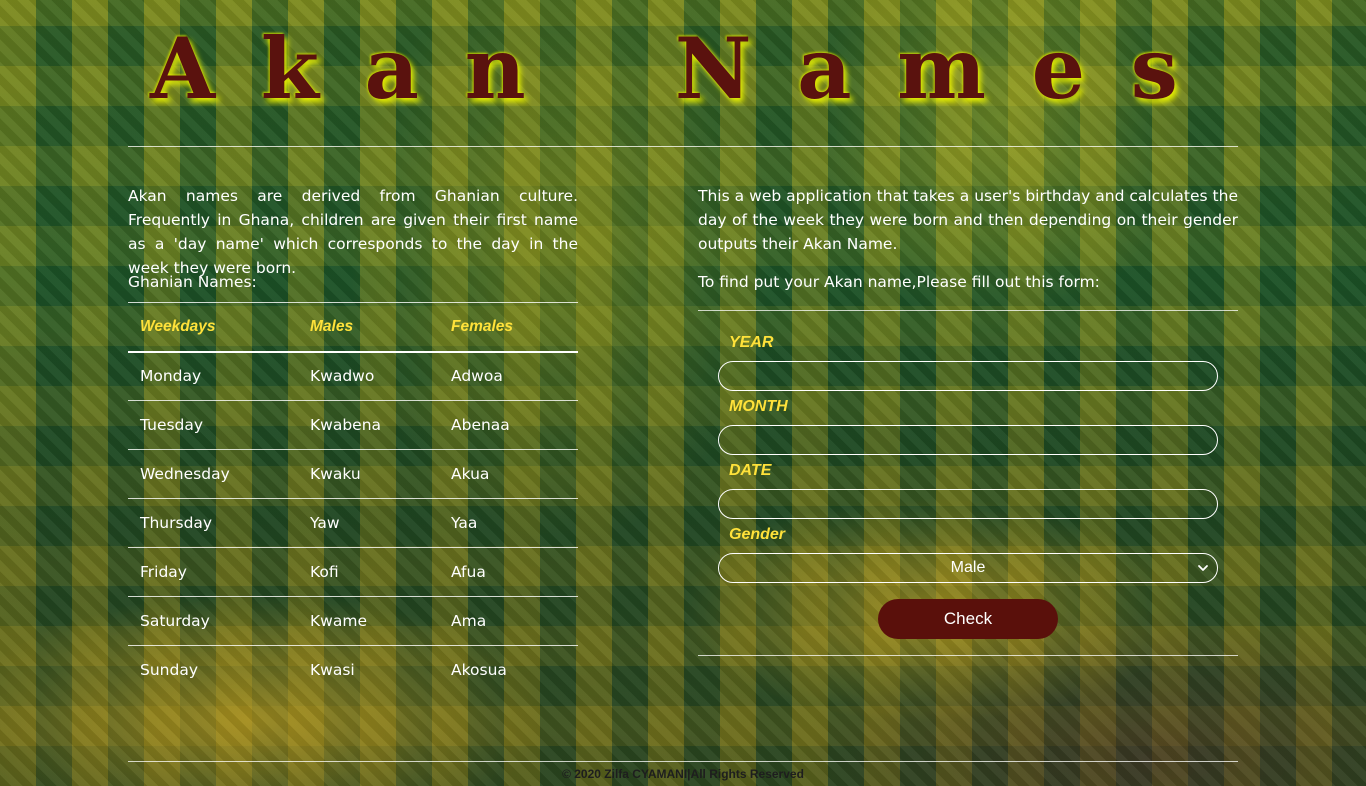 Image resolution: width=1366 pixels, height=786 pixels. Describe the element at coordinates (683, 774) in the screenshot. I see `footer-copyright: © 2020 Zilfa CYAMANI|All Rights Reserved` at that location.